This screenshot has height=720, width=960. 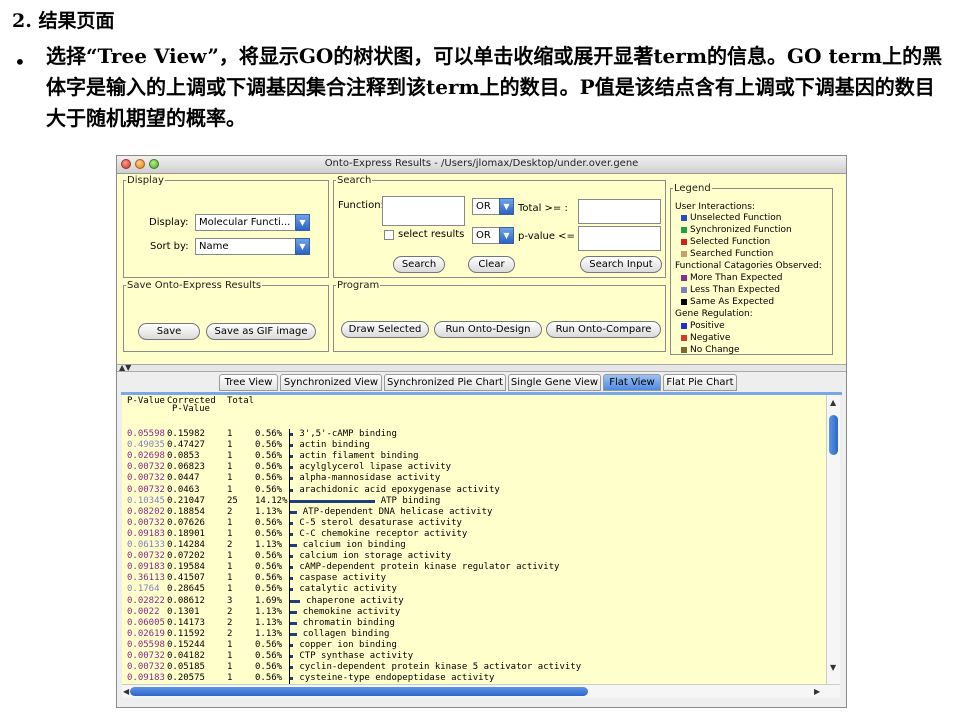 What do you see at coordinates (619, 238) in the screenshot?
I see `pvalue-input` at bounding box center [619, 238].